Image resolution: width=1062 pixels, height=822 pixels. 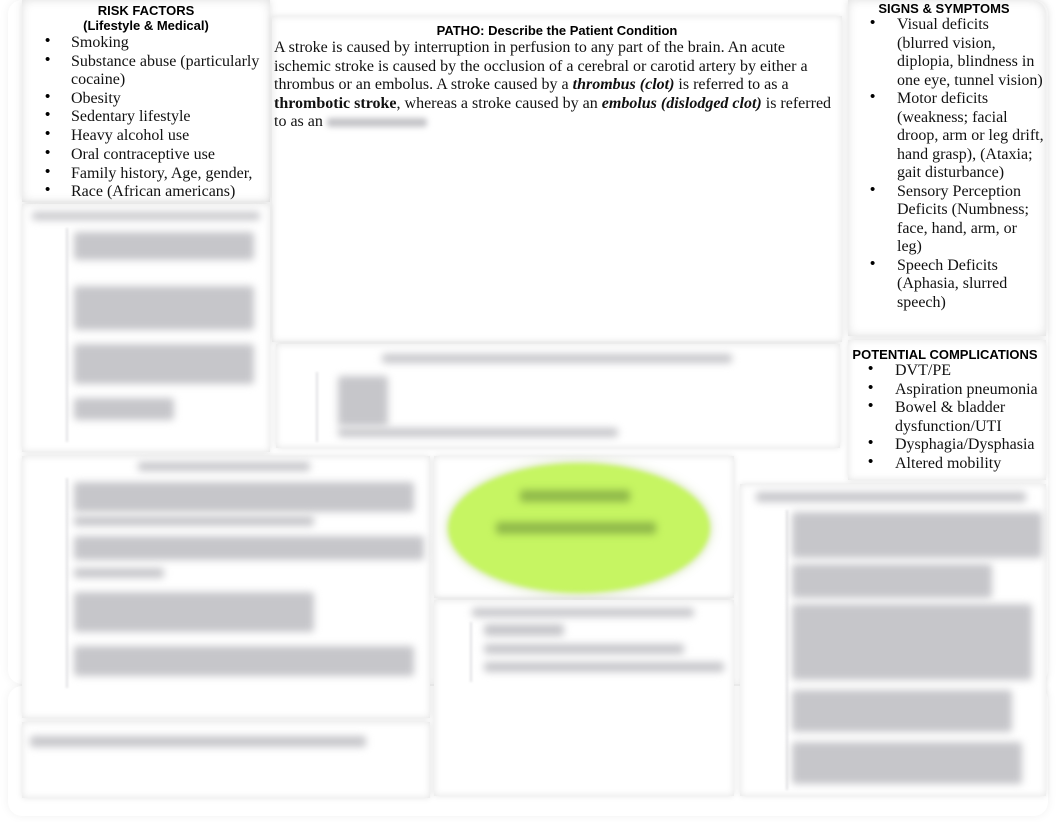 What do you see at coordinates (576, 528) in the screenshot?
I see `blurred-concept-subtitle` at bounding box center [576, 528].